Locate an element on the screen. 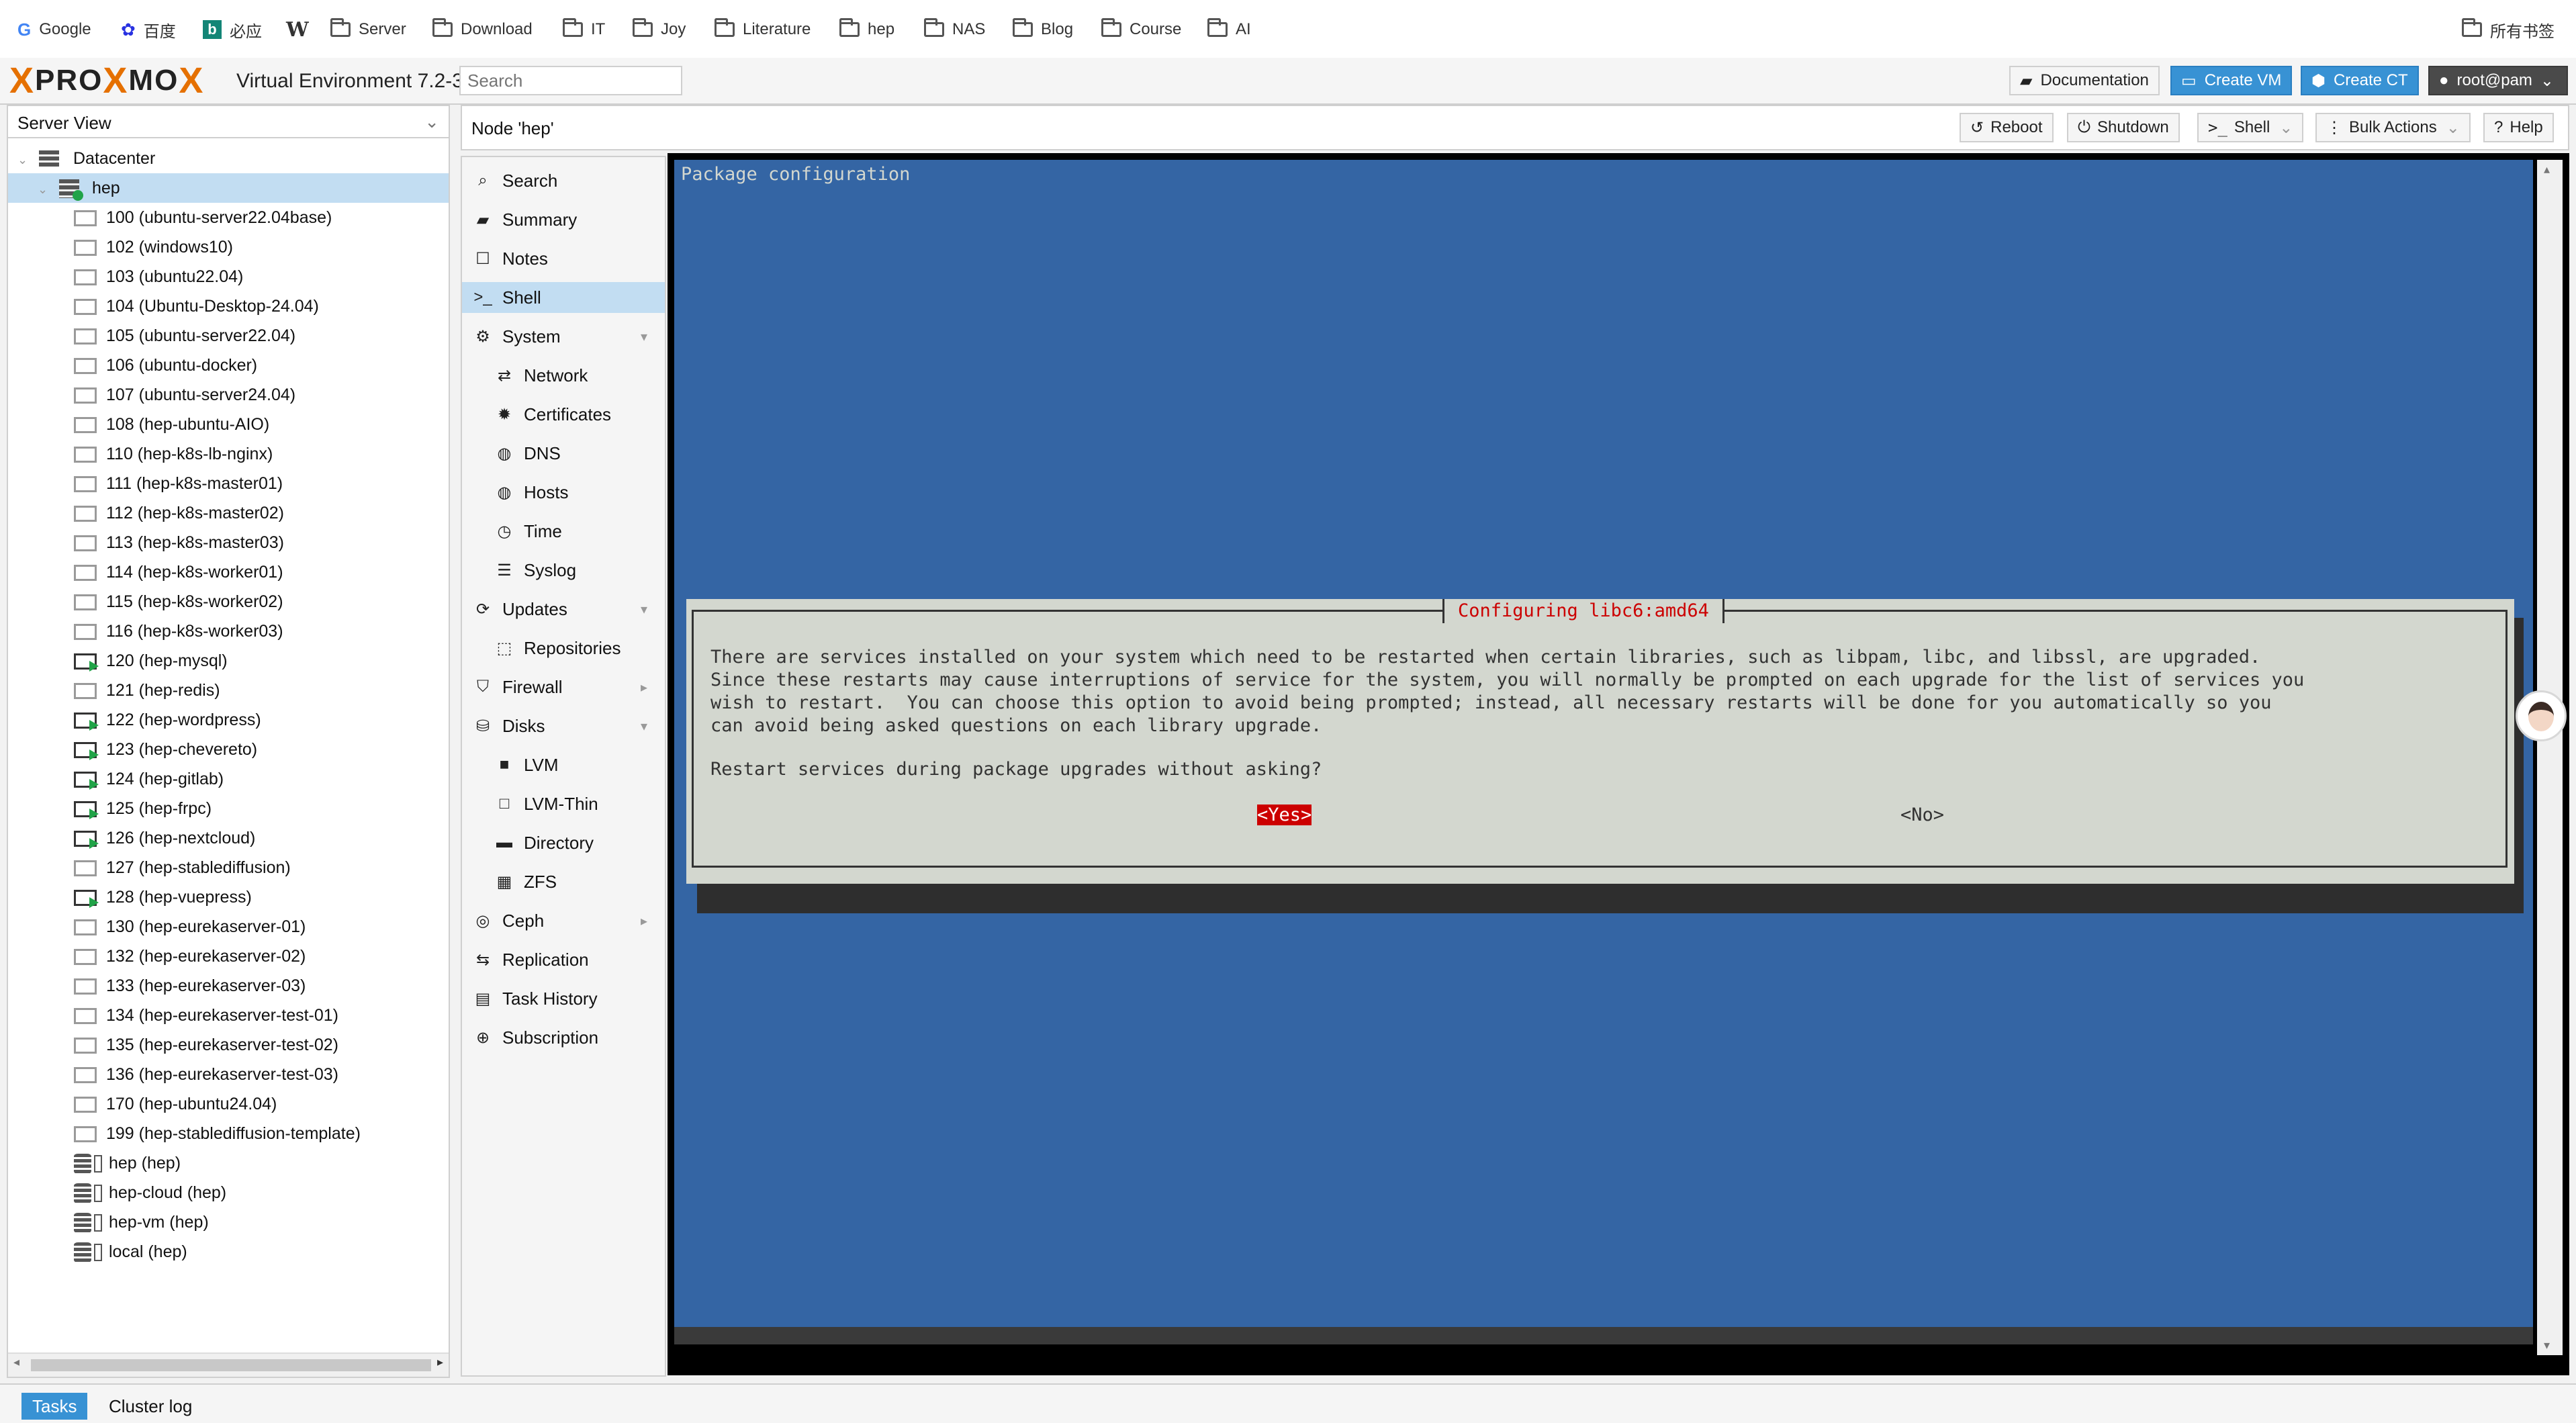 Image resolution: width=2576 pixels, height=1423 pixels. nav-item-lvm-thin: □ LVM-Thin is located at coordinates (563, 803).